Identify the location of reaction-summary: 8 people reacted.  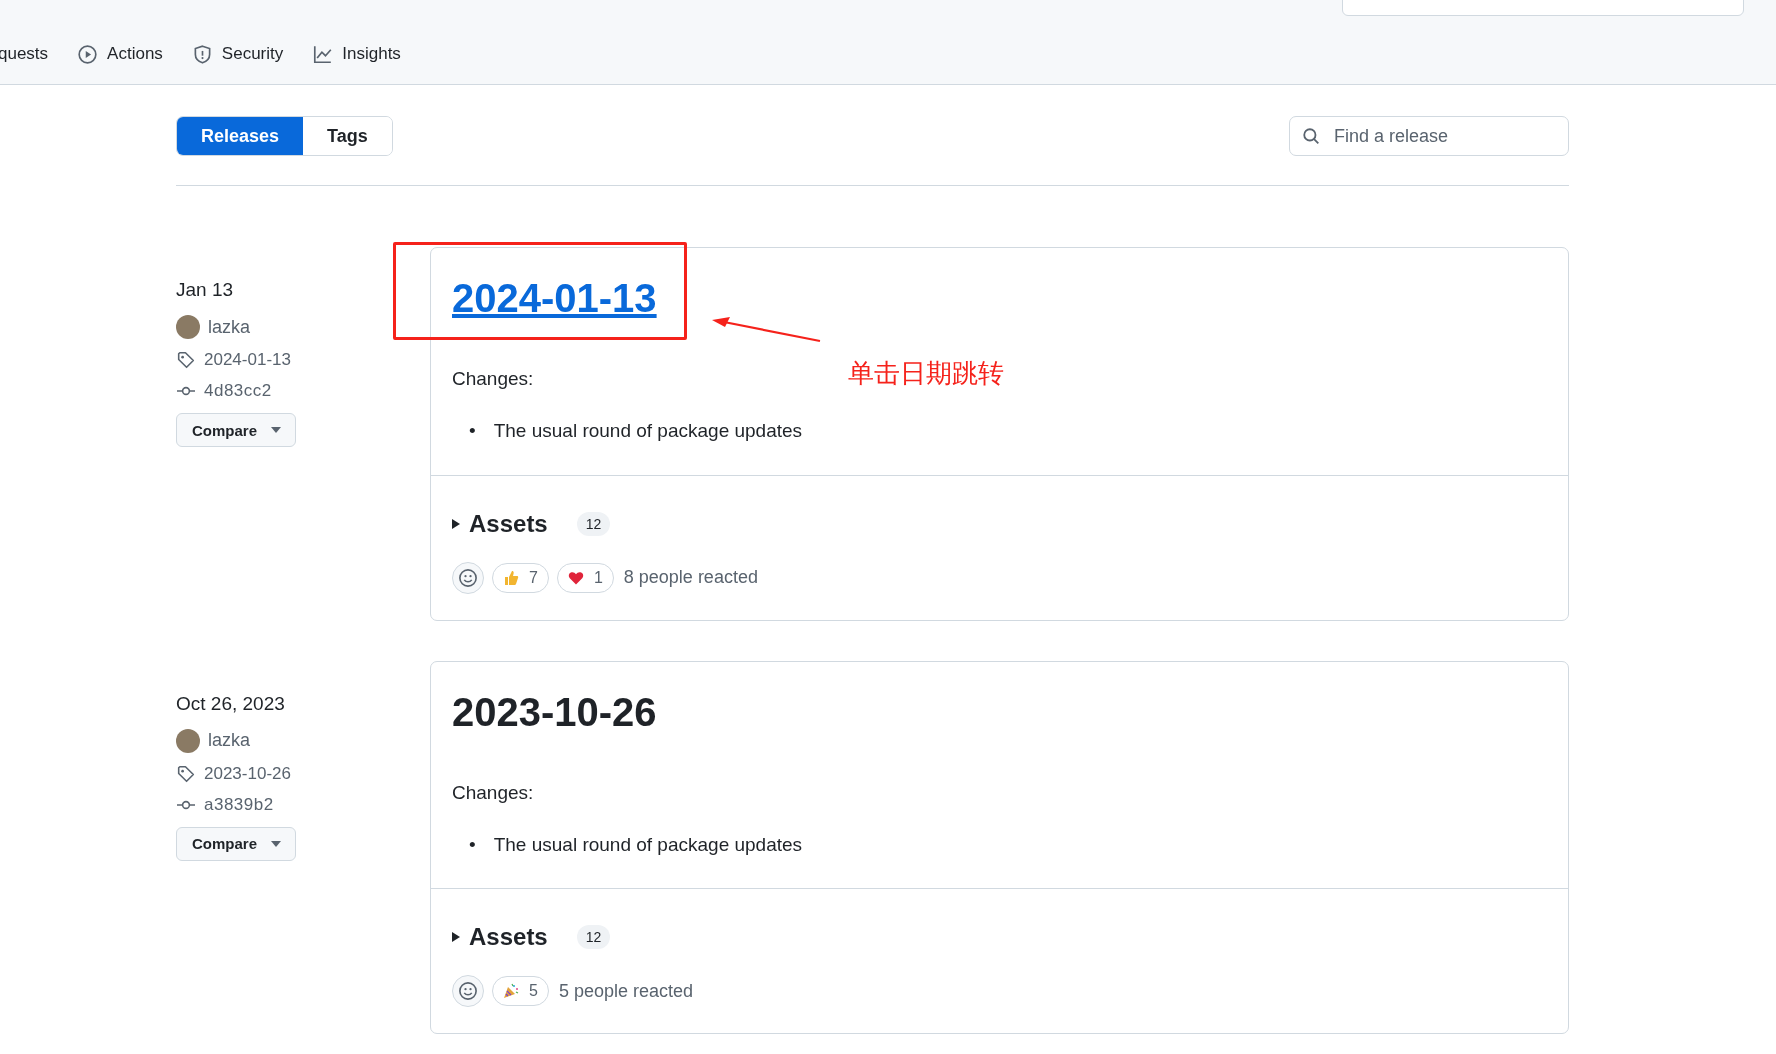
(690, 578).